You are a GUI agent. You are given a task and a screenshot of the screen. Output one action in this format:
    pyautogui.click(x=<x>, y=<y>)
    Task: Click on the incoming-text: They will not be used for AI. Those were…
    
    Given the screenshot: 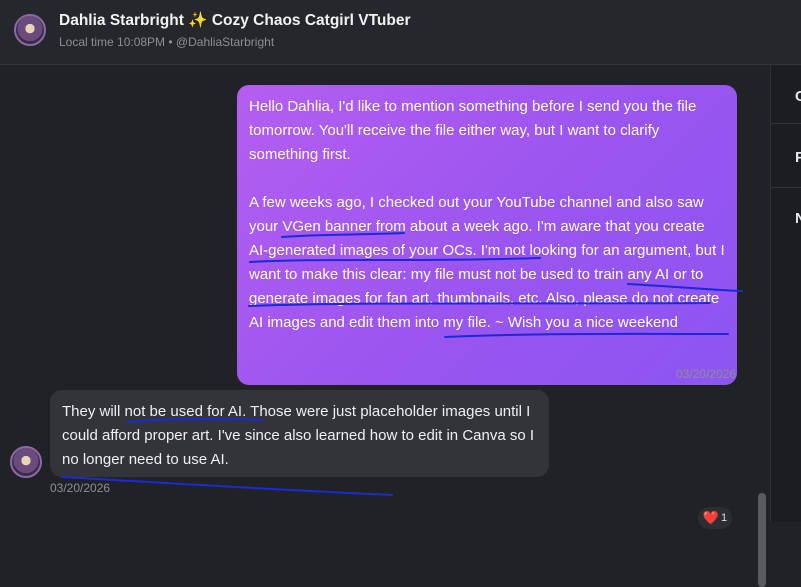 What is the action you would take?
    pyautogui.click(x=298, y=435)
    